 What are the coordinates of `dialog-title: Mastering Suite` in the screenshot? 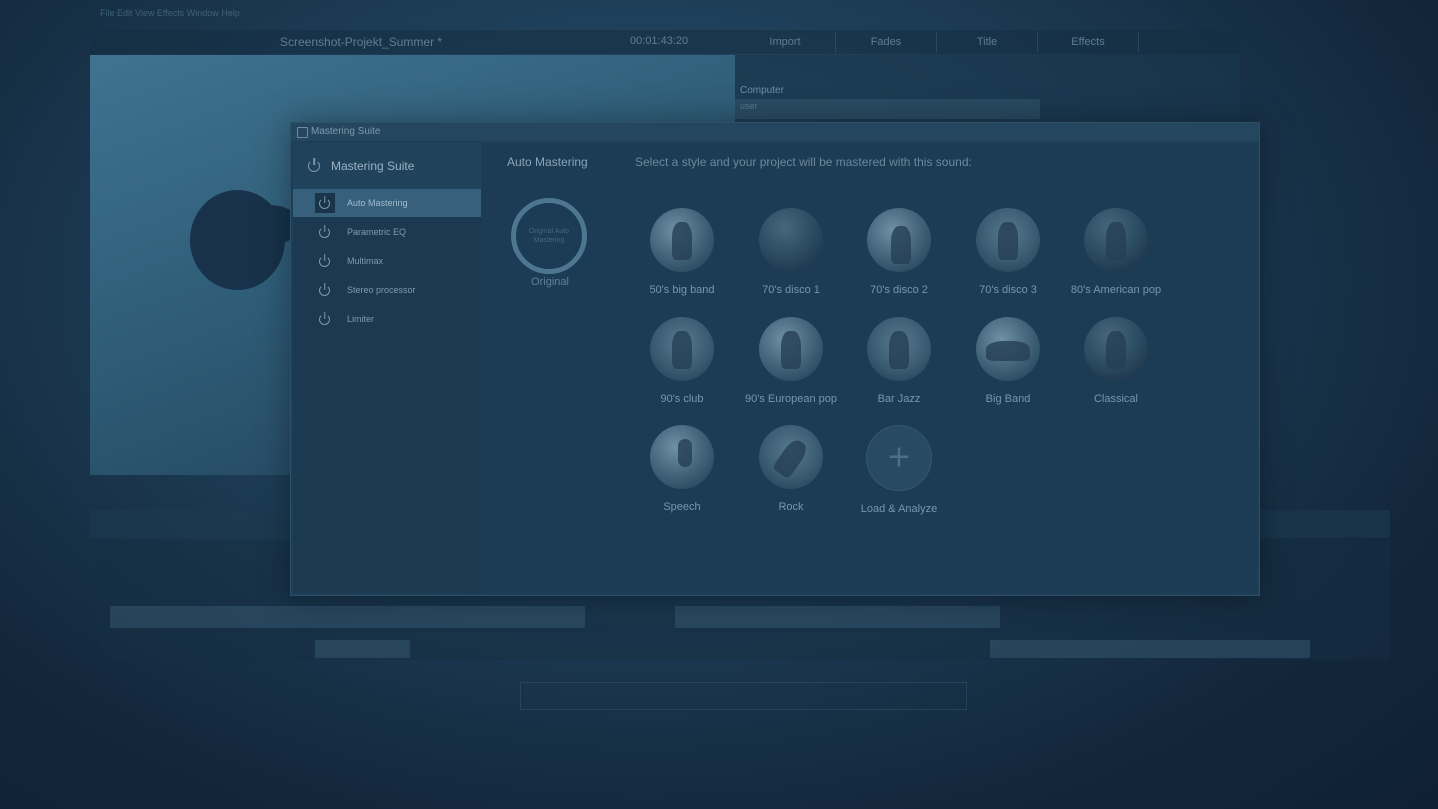 It's located at (346, 131).